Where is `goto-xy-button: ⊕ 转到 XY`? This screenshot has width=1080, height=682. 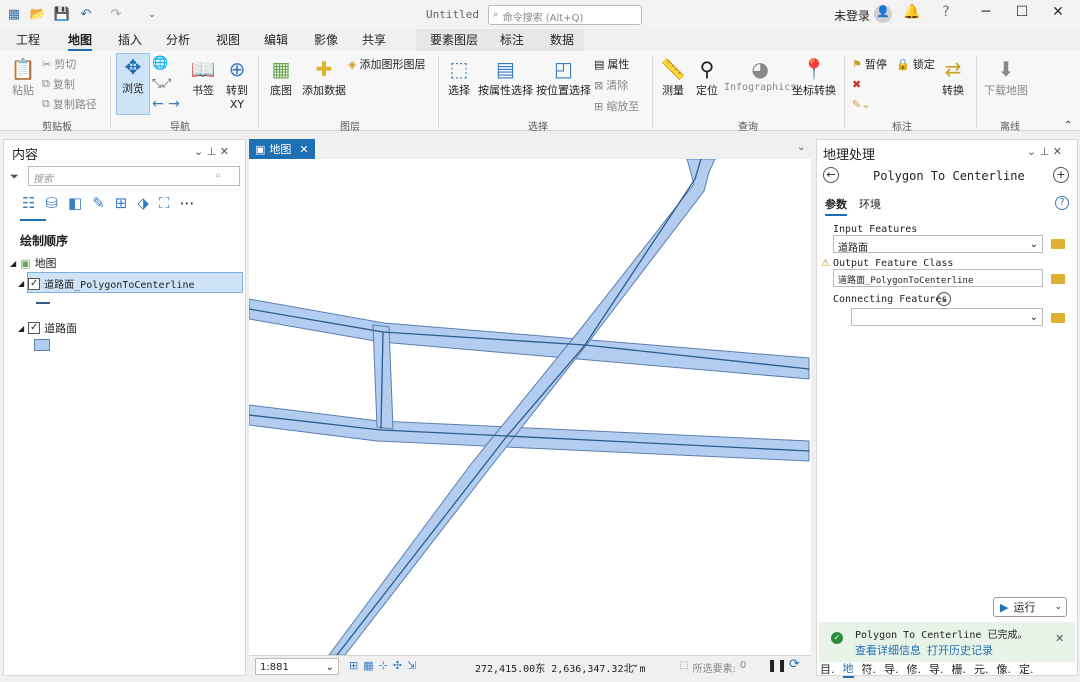
goto-xy-button: ⊕ 转到 XY is located at coordinates (237, 83).